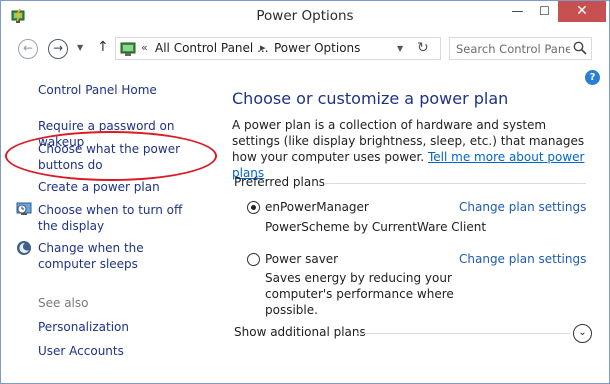 The width and height of the screenshot is (610, 384). What do you see at coordinates (280, 182) in the screenshot?
I see `preferred-plans-label: Preferred plans` at bounding box center [280, 182].